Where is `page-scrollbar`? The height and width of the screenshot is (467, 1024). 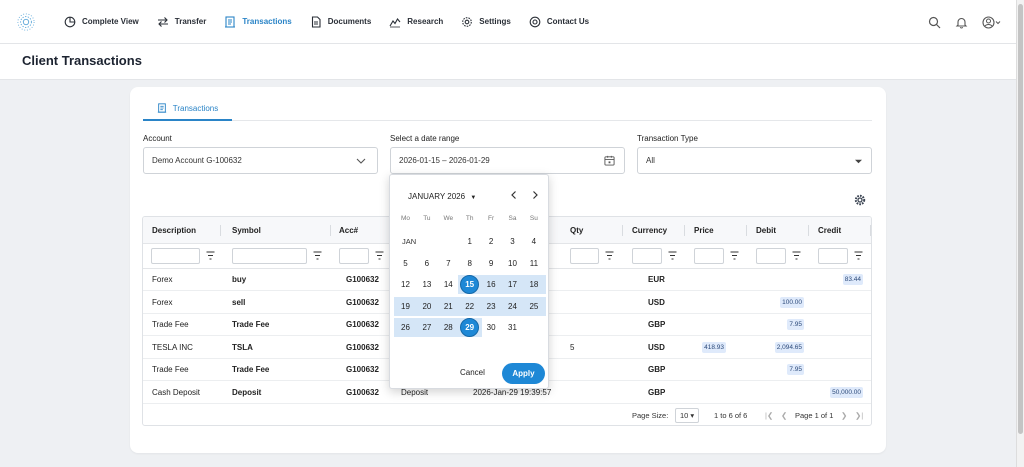
page-scrollbar is located at coordinates (1020, 233).